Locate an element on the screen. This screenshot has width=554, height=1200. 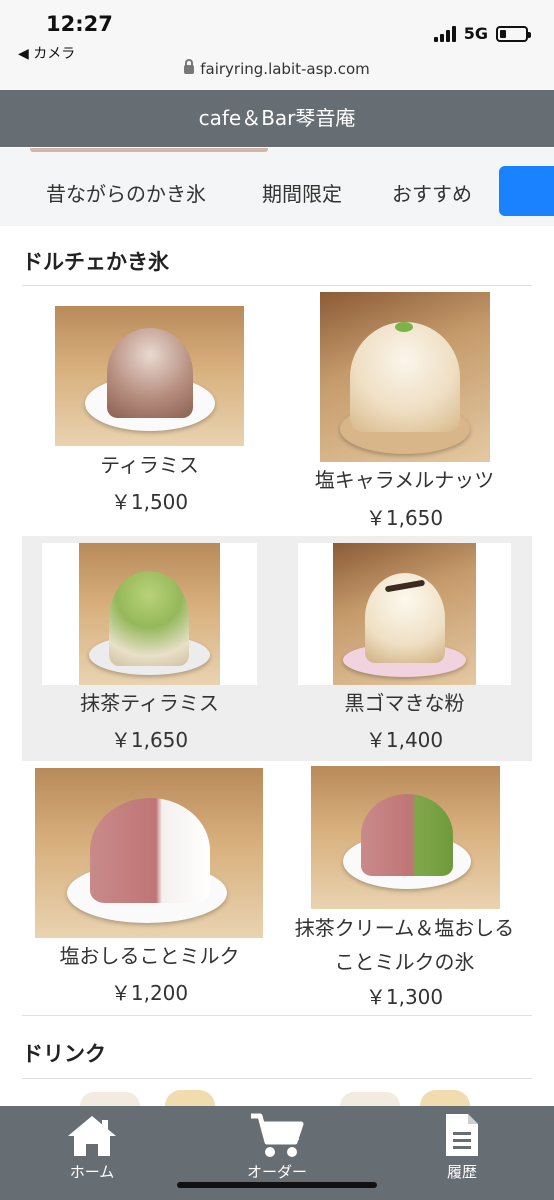
tab-kikan-gentei: 期間限定 is located at coordinates (302, 192).